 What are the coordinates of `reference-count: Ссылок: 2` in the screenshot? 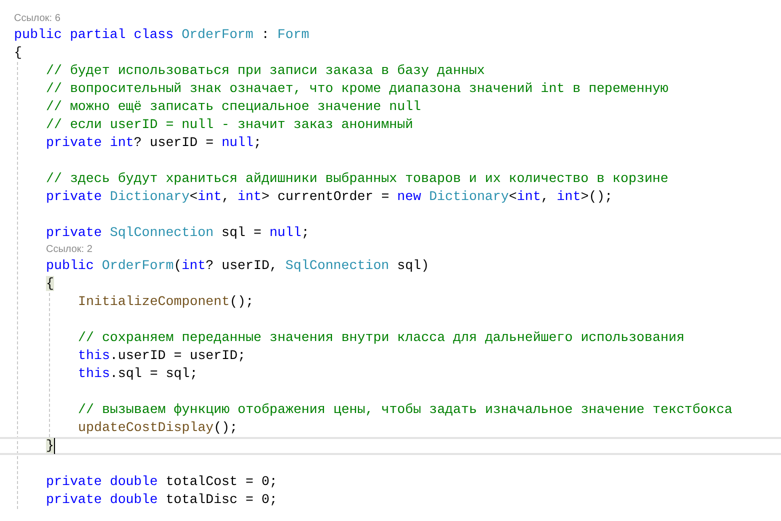 It's located at (69, 249).